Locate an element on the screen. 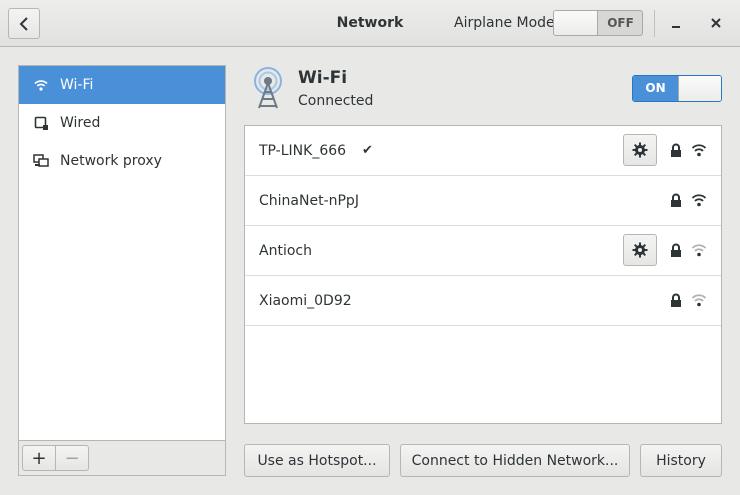  network-name: ChinaNet-nPpJ is located at coordinates (309, 201).